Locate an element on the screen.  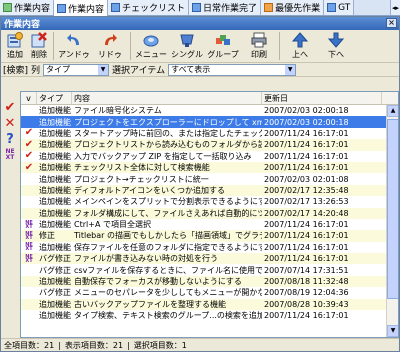
column-select: タイプ ▼ is located at coordinates (76, 69).